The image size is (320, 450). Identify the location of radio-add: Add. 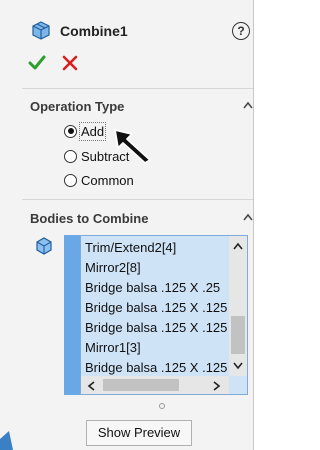
(85, 131).